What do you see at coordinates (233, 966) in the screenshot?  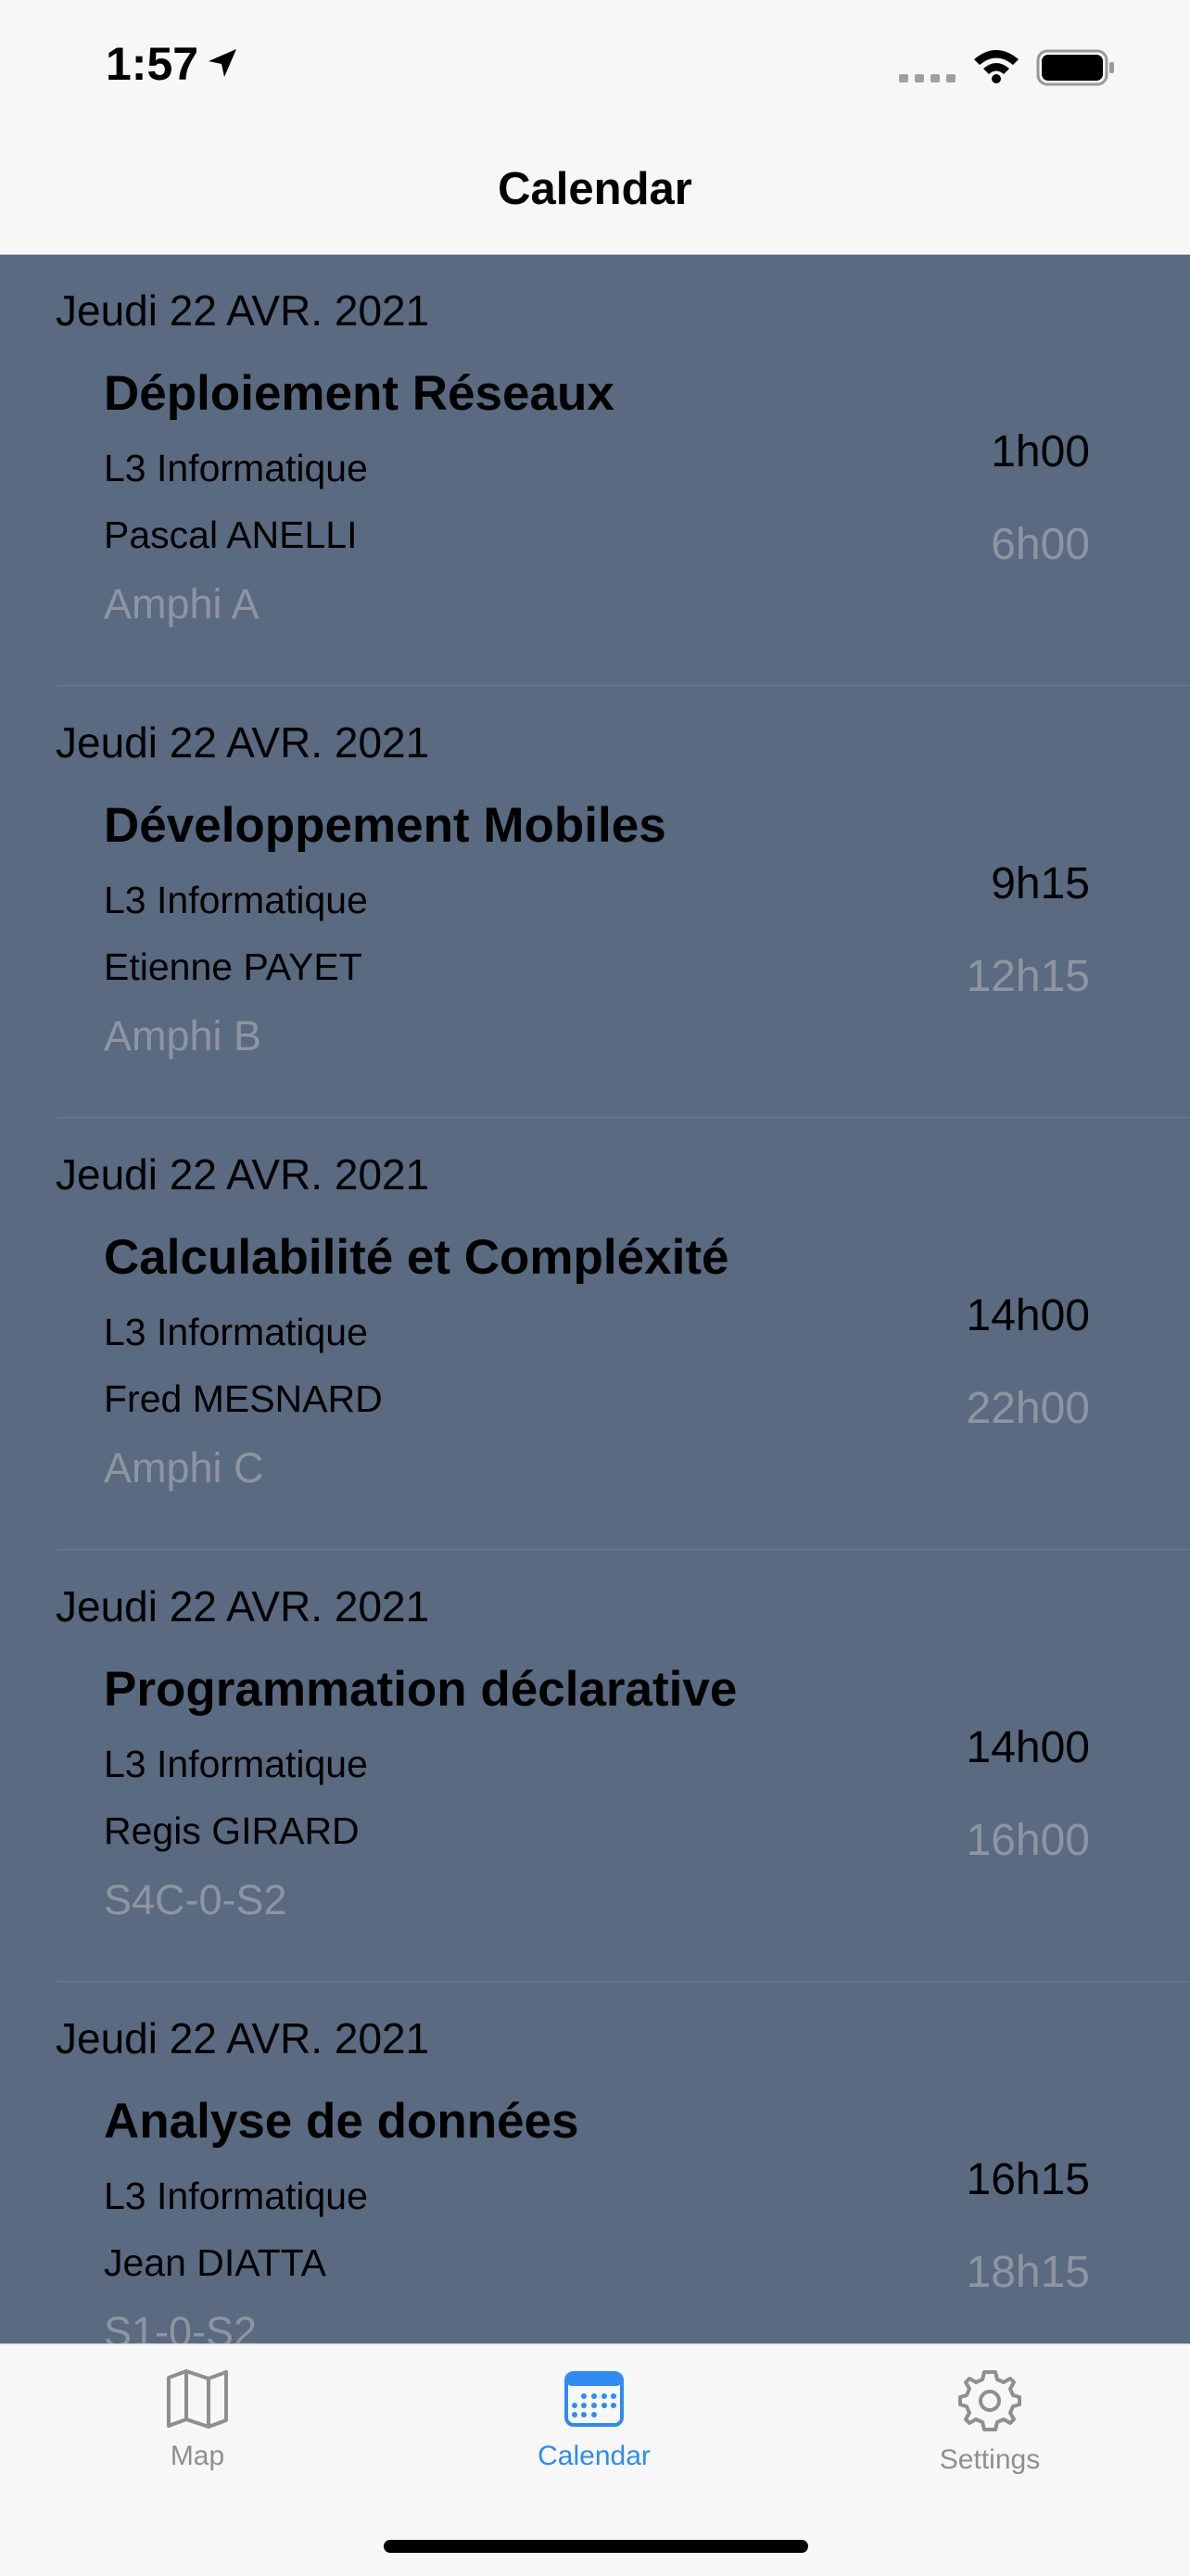 I see `course-teacher: Etienne PAYET` at bounding box center [233, 966].